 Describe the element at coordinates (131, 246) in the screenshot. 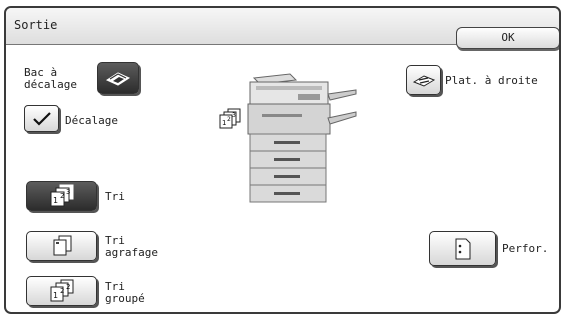

I see `staple-sort-label: Tri agrafage` at that location.